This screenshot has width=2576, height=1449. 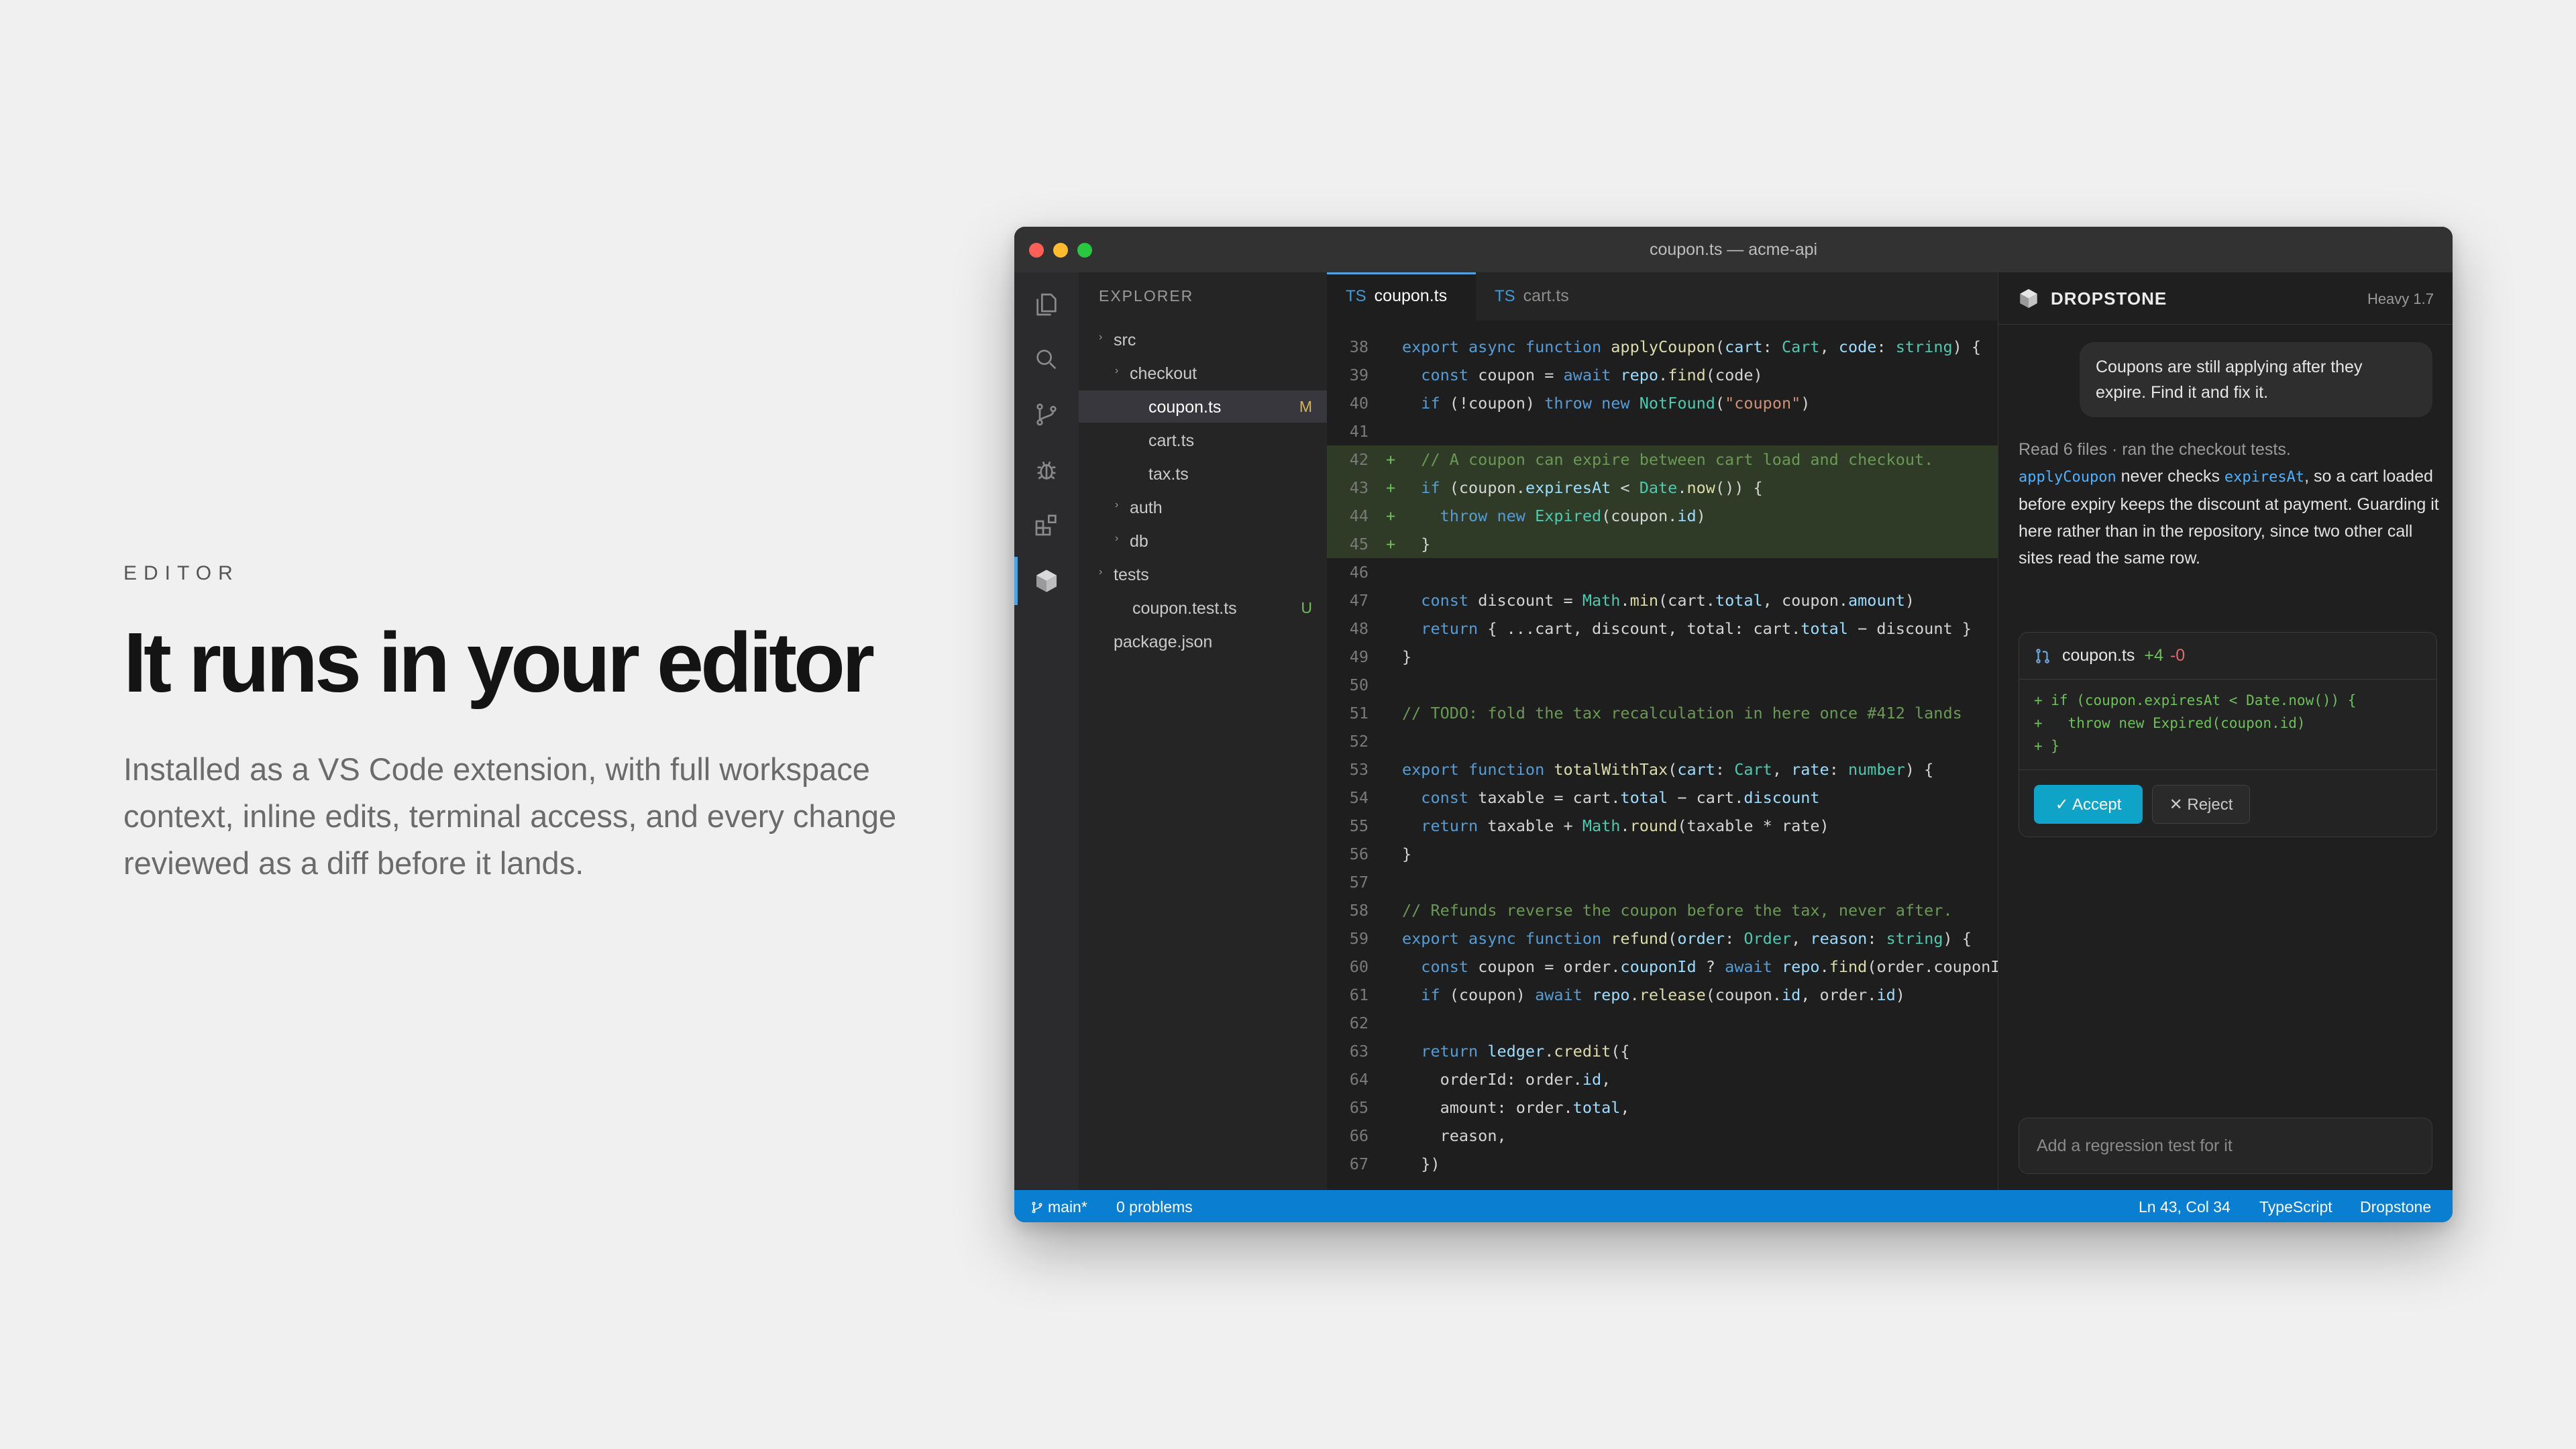 What do you see at coordinates (1407, 656) in the screenshot?
I see `code-text: }` at bounding box center [1407, 656].